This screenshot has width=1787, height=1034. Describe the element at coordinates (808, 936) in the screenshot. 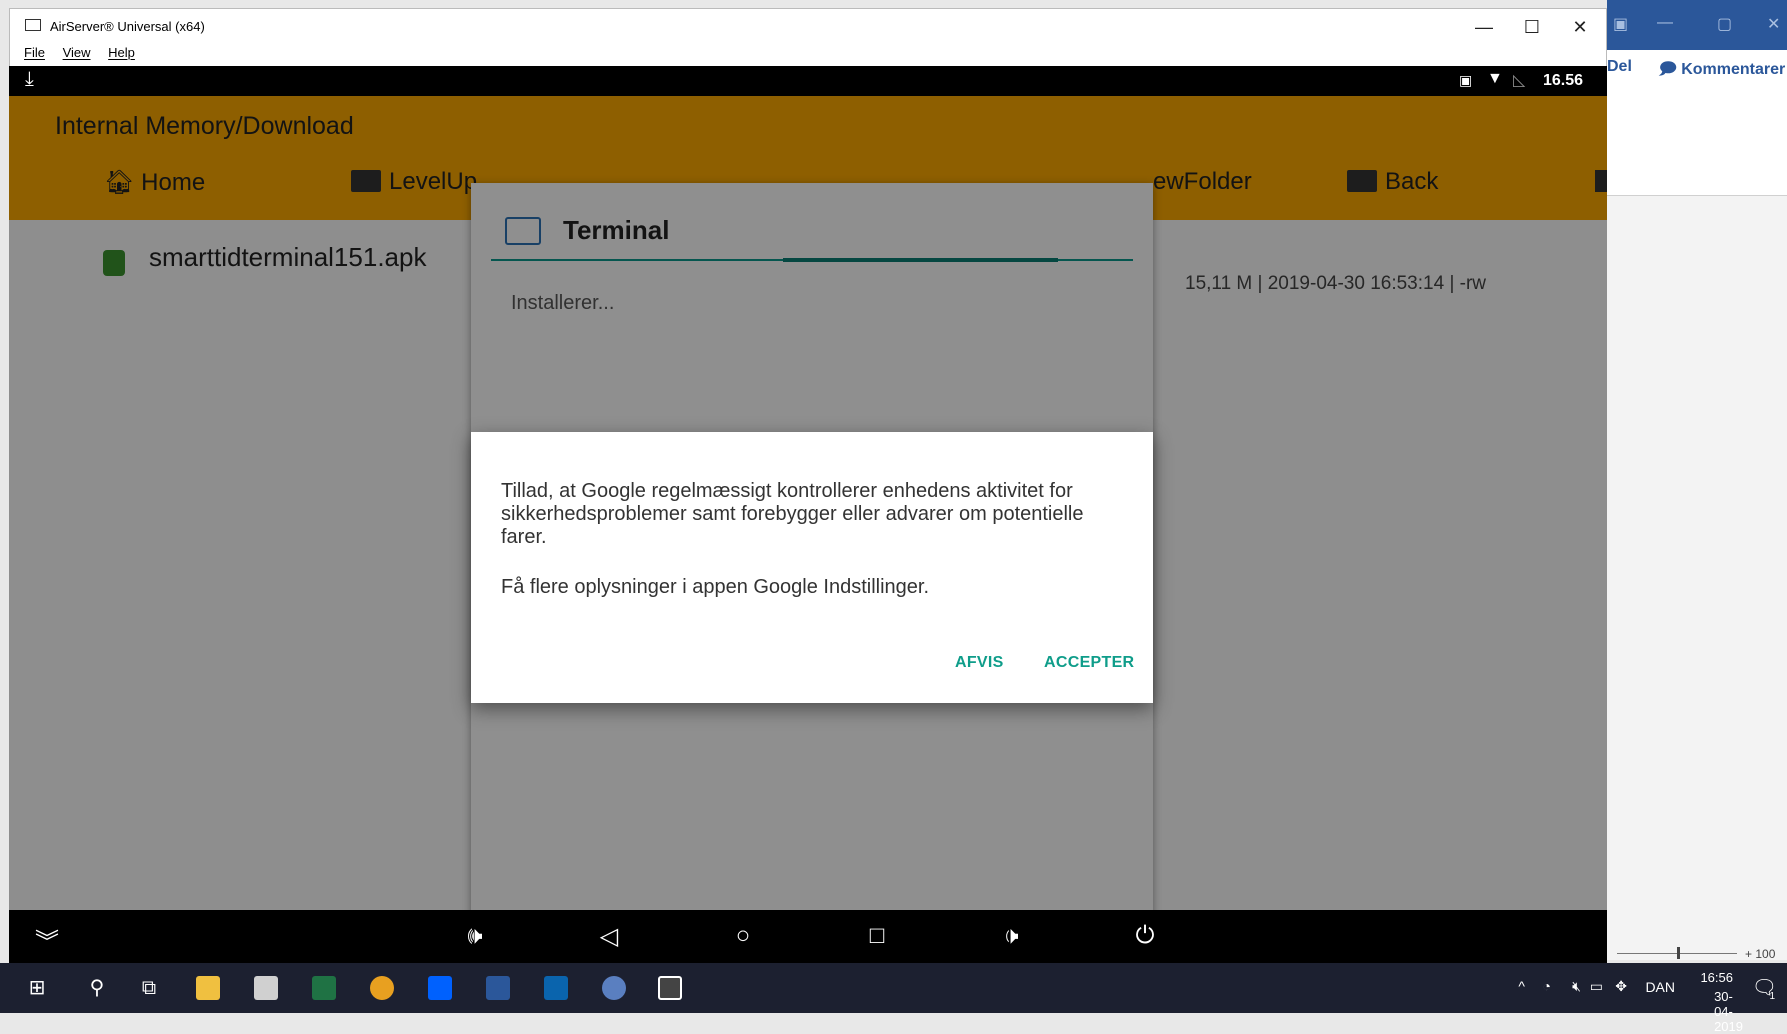

I see `android-nav-bar: ︾ 🕪︎ ◁ ○ □ 🕩︎ ⏻` at that location.